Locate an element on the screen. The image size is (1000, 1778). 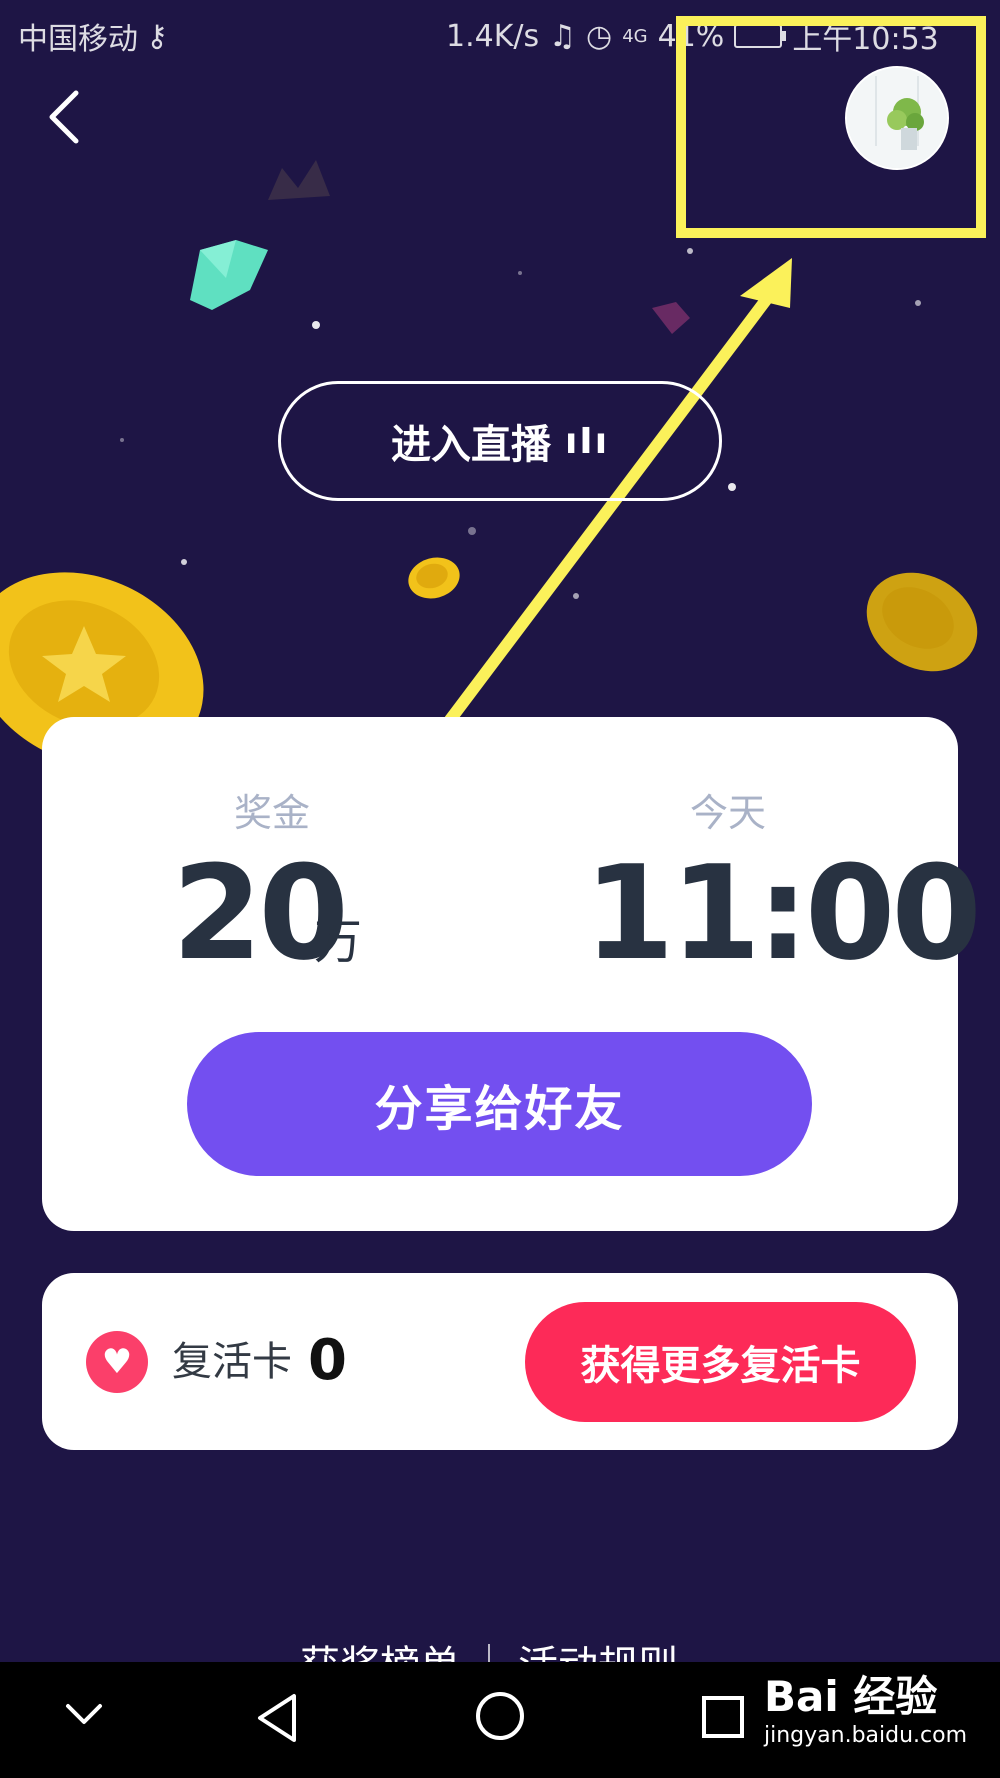
revive-card-label: 复活卡 is located at coordinates (232, 1362).